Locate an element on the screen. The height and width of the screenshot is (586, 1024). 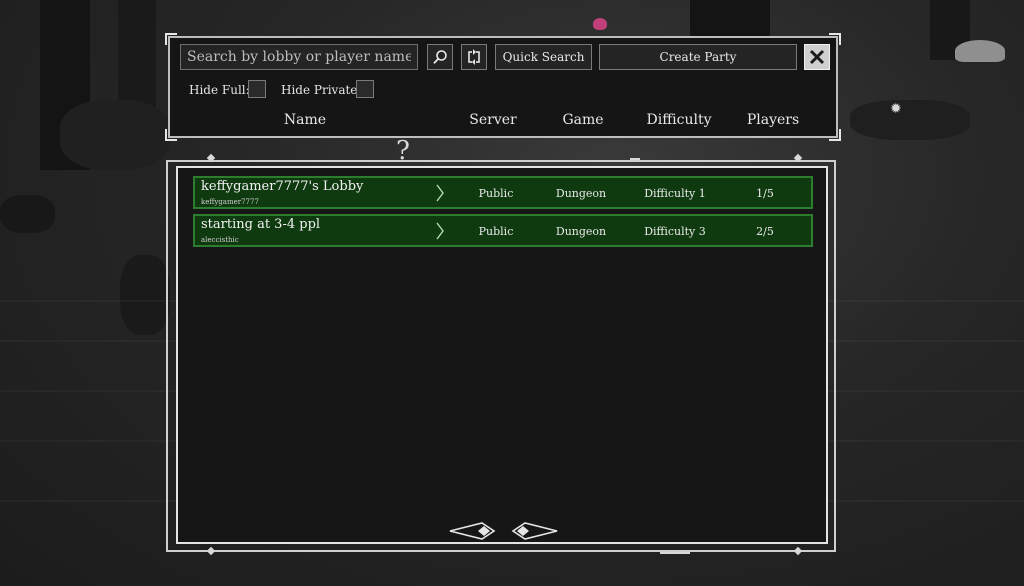
hide-full-checkbox is located at coordinates (257, 89).